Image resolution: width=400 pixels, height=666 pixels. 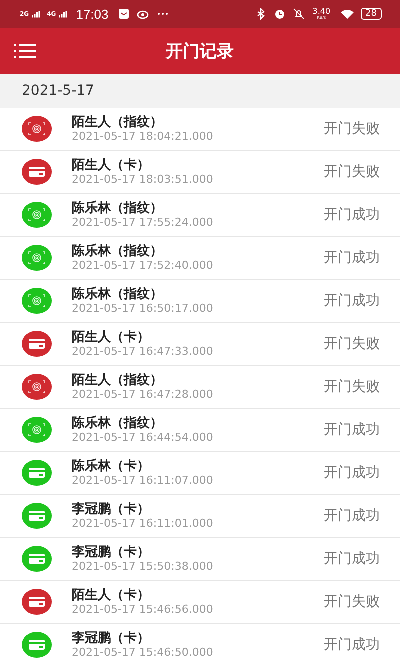 I want to click on status-time: 17:03, so click(x=92, y=14).